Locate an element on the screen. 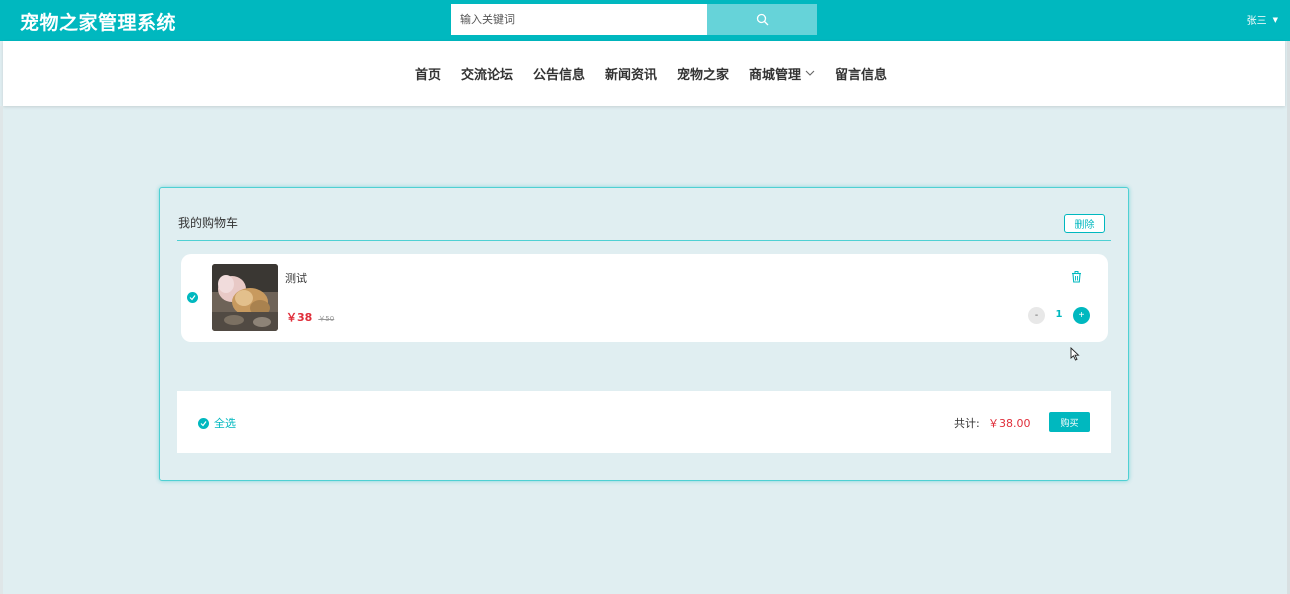  quantity-value: 1 is located at coordinates (1059, 314).